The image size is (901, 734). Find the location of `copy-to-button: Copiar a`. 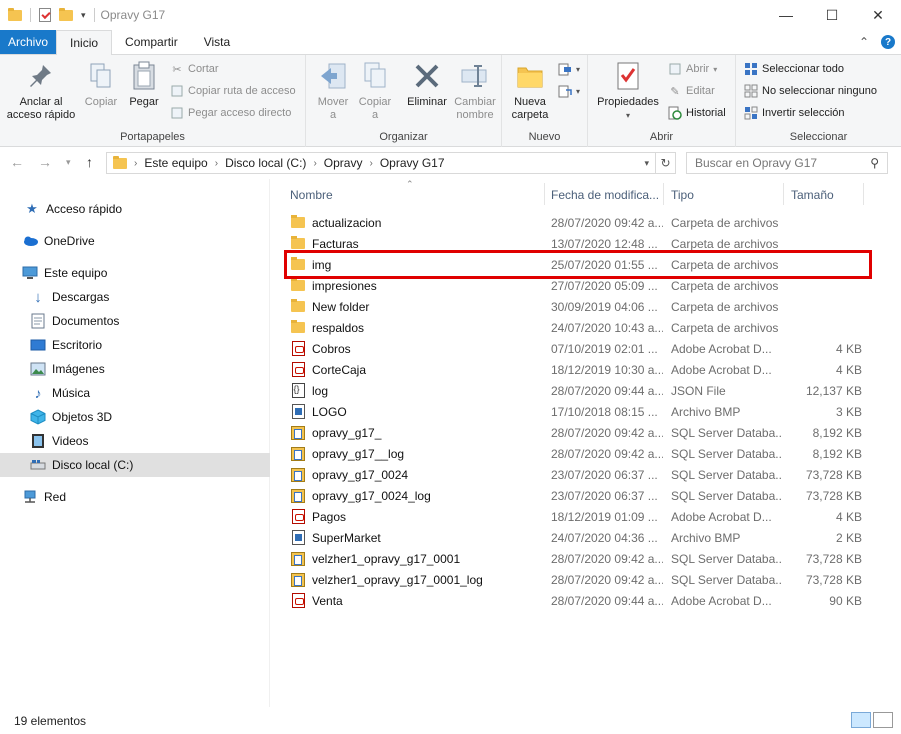

copy-to-button: Copiar a is located at coordinates (375, 90).